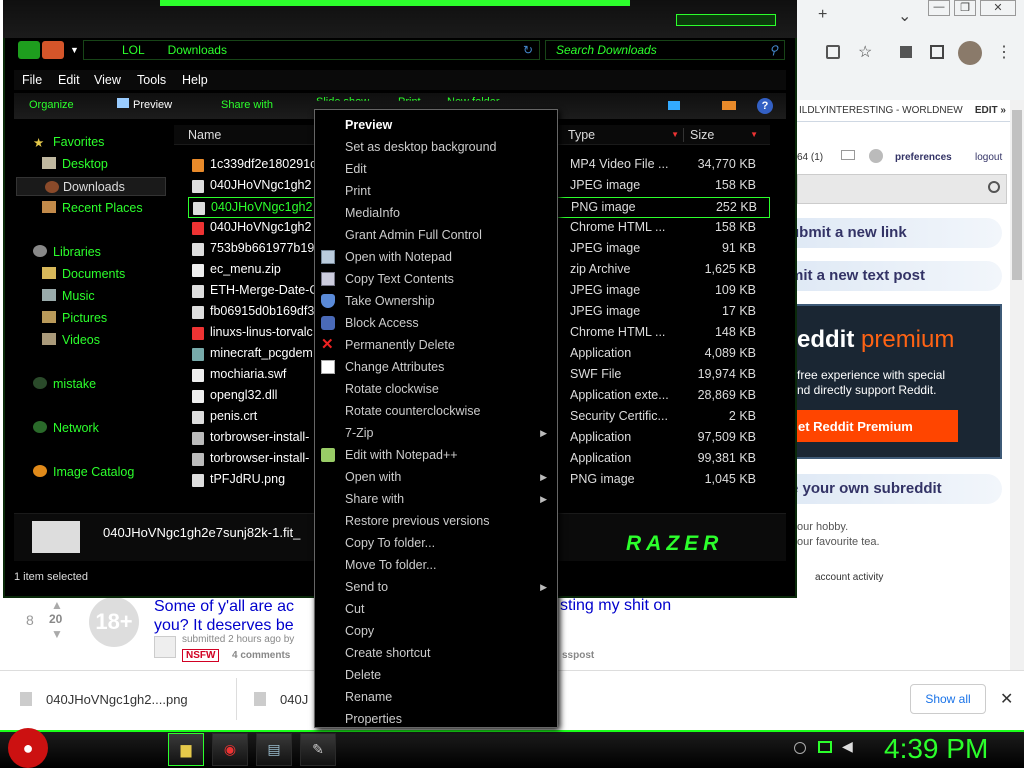 The width and height of the screenshot is (1024, 768). What do you see at coordinates (436, 587) in the screenshot?
I see `context-menu-item: Send to ▶` at bounding box center [436, 587].